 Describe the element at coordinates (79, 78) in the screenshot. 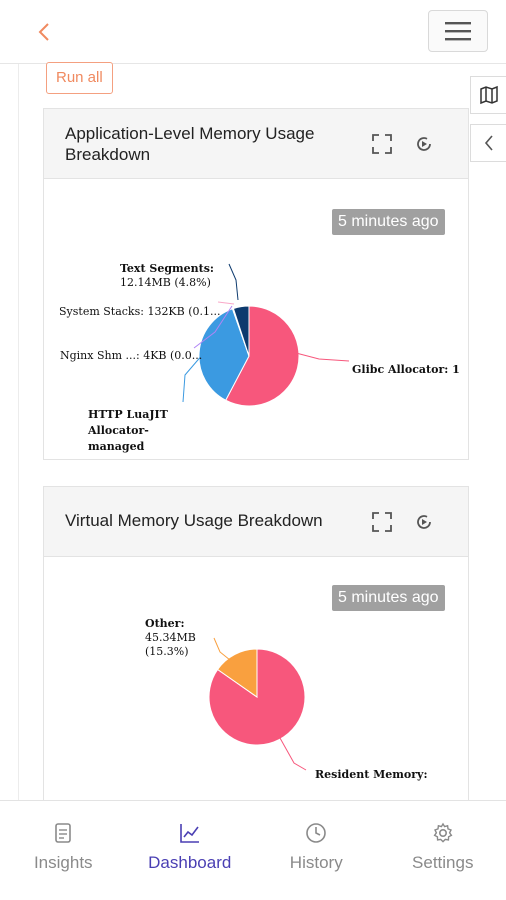

I see `run-all-button: Run all` at that location.